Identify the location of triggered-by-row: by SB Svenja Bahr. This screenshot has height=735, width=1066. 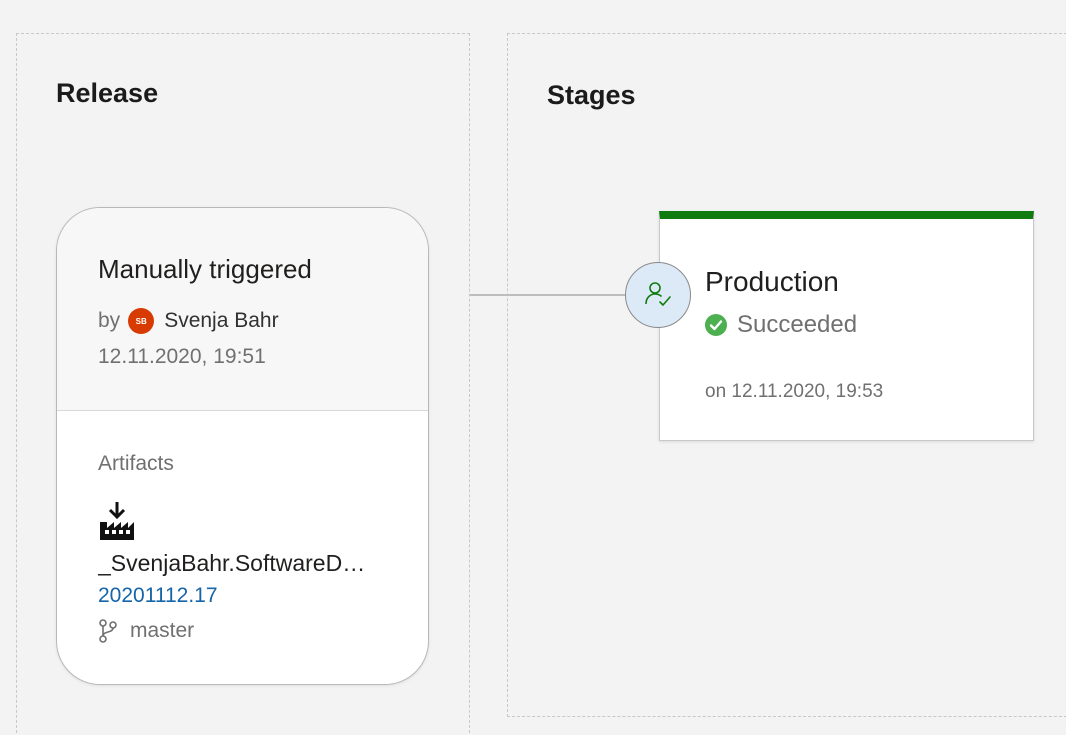
(188, 321).